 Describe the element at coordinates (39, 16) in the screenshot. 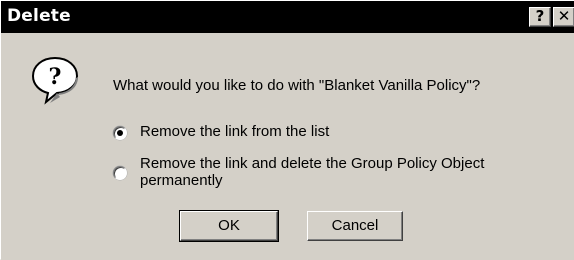

I see `dialog-title: Delete` at that location.